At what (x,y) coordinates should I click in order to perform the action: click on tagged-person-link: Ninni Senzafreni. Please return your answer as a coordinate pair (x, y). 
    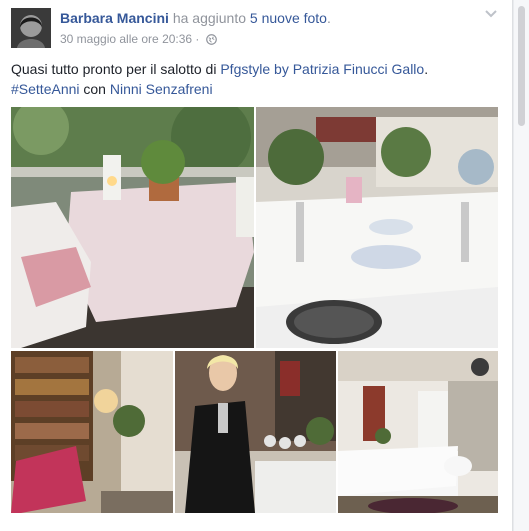
    Looking at the image, I should click on (161, 89).